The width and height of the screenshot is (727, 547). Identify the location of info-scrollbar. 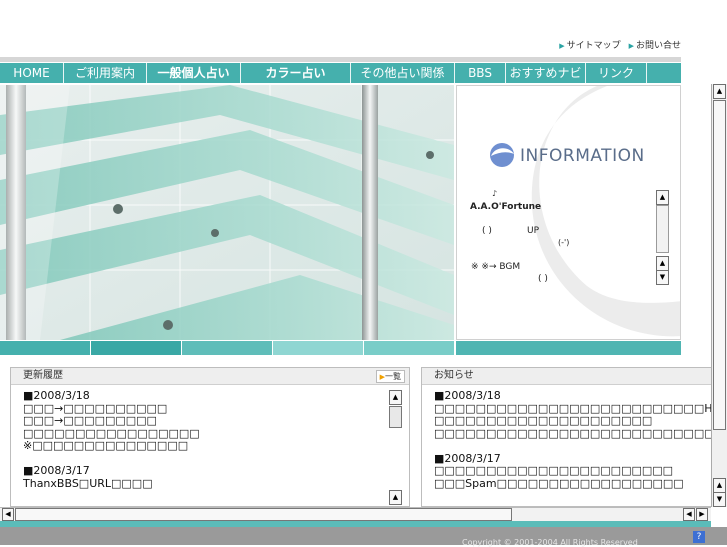
(662, 229).